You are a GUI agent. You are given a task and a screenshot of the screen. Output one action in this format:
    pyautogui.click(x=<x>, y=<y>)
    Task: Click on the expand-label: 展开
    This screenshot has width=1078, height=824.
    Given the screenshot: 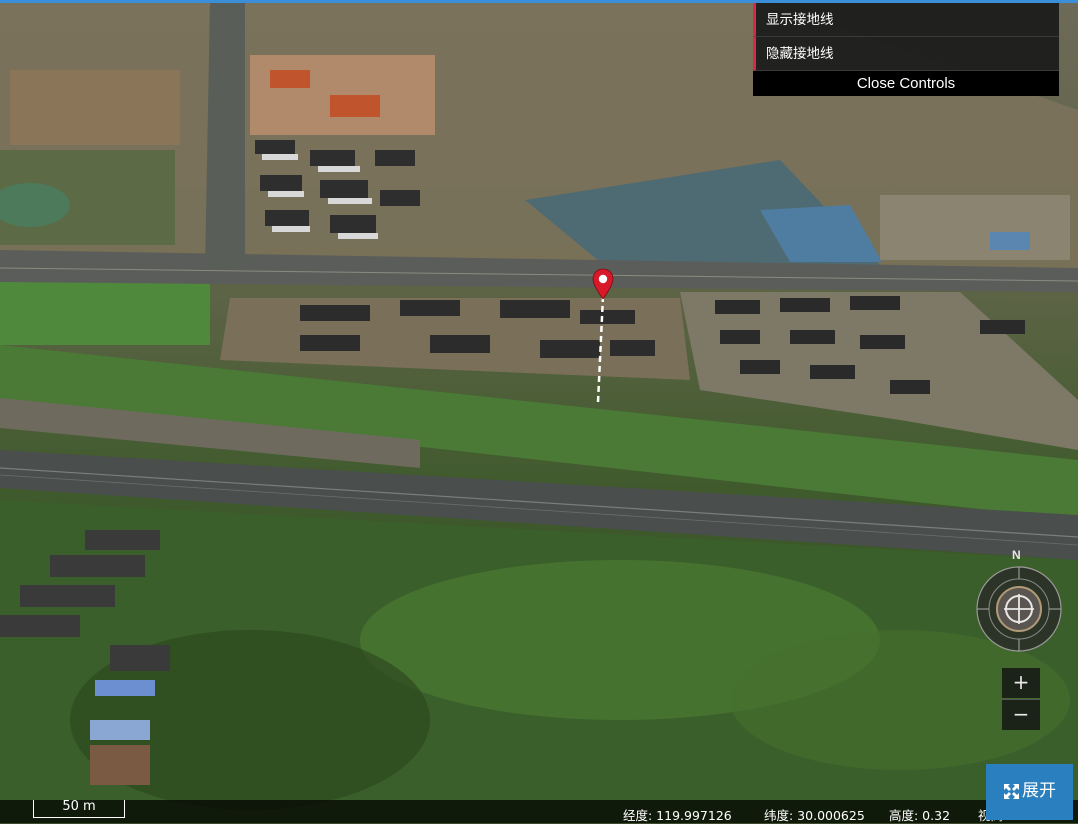 What is the action you would take?
    pyautogui.click(x=1039, y=791)
    